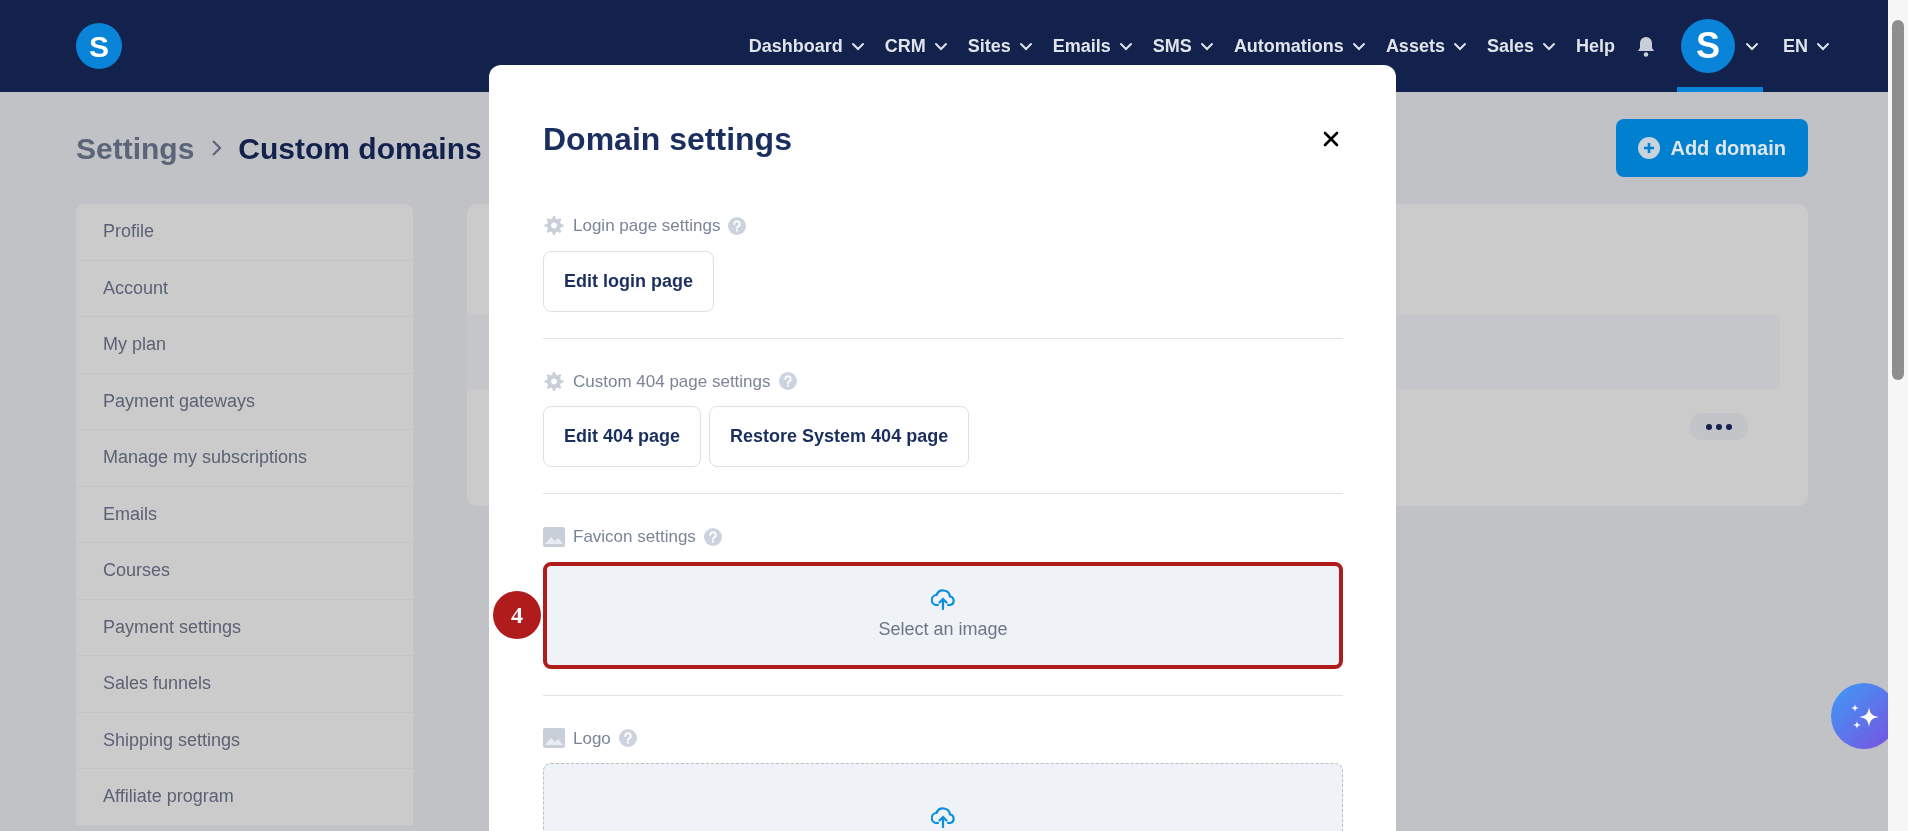 Image resolution: width=1908 pixels, height=831 pixels. I want to click on user-menu: S, so click(1720, 46).